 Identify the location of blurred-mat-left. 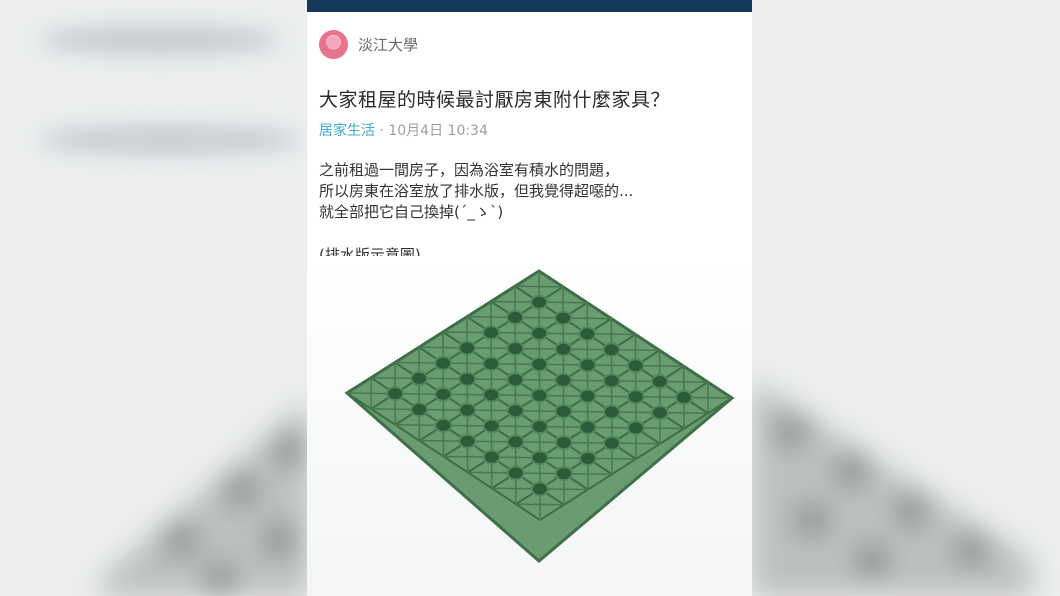
(205, 498).